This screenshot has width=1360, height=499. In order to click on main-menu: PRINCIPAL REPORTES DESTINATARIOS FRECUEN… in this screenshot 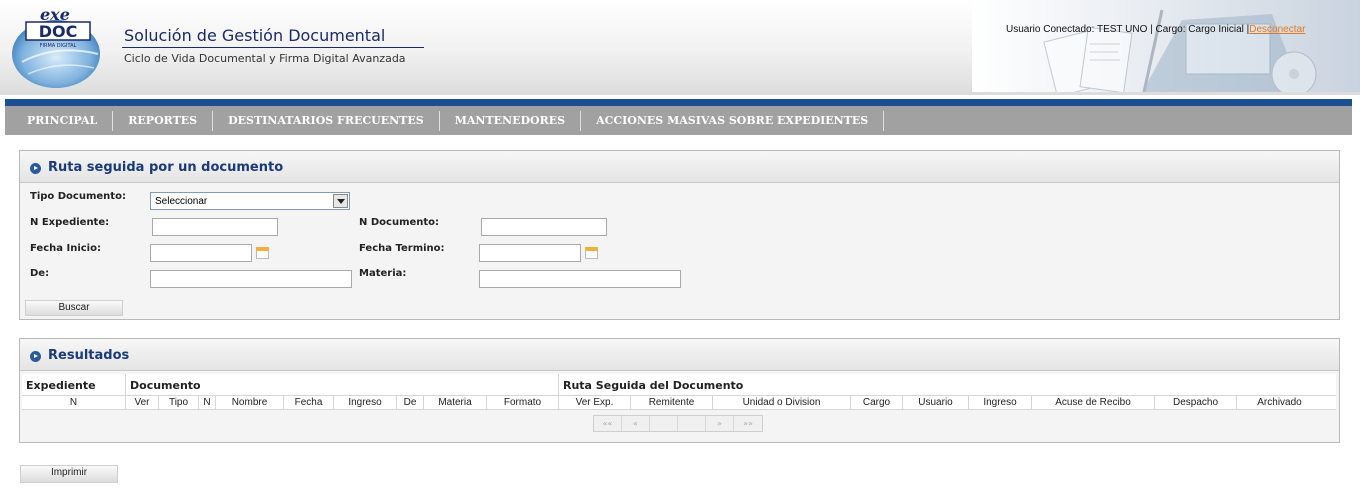, I will do `click(678, 120)`.